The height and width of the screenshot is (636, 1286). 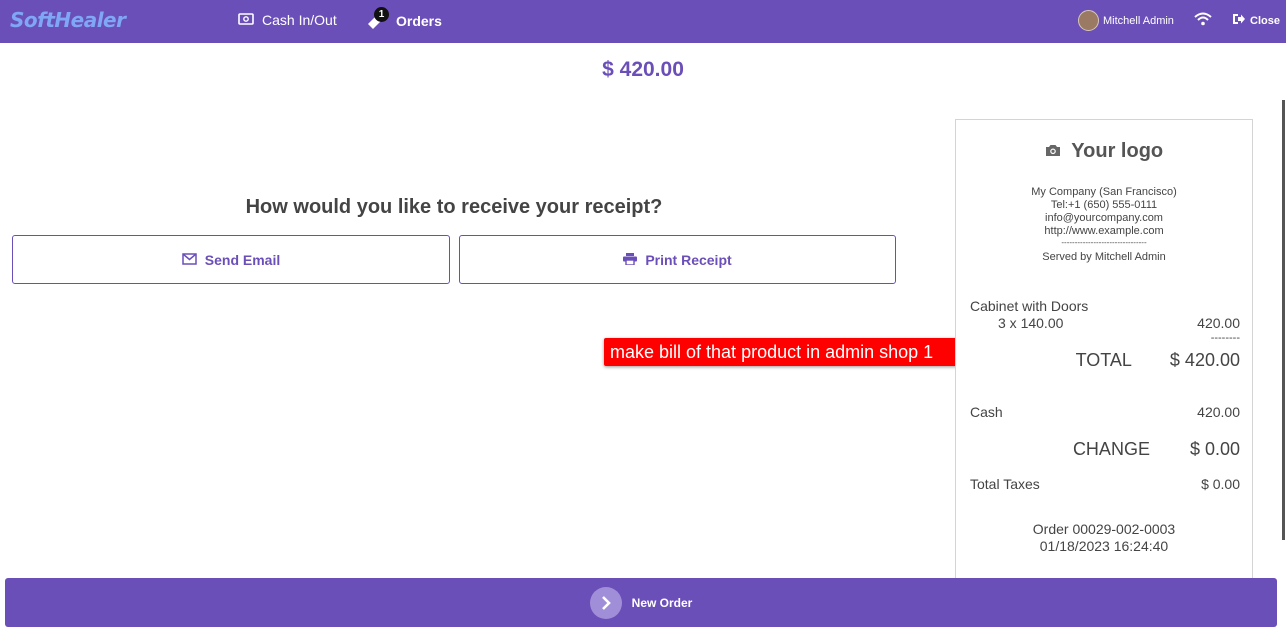 I want to click on payment-method: Cash, so click(x=986, y=412).